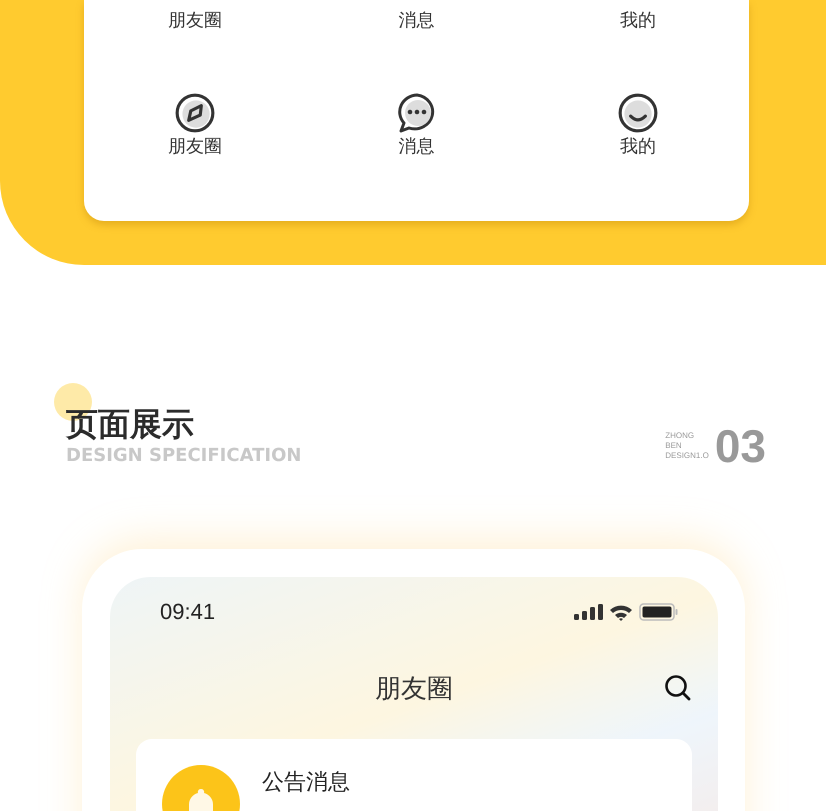 The width and height of the screenshot is (826, 811). What do you see at coordinates (195, 113) in the screenshot?
I see `compass-icon` at bounding box center [195, 113].